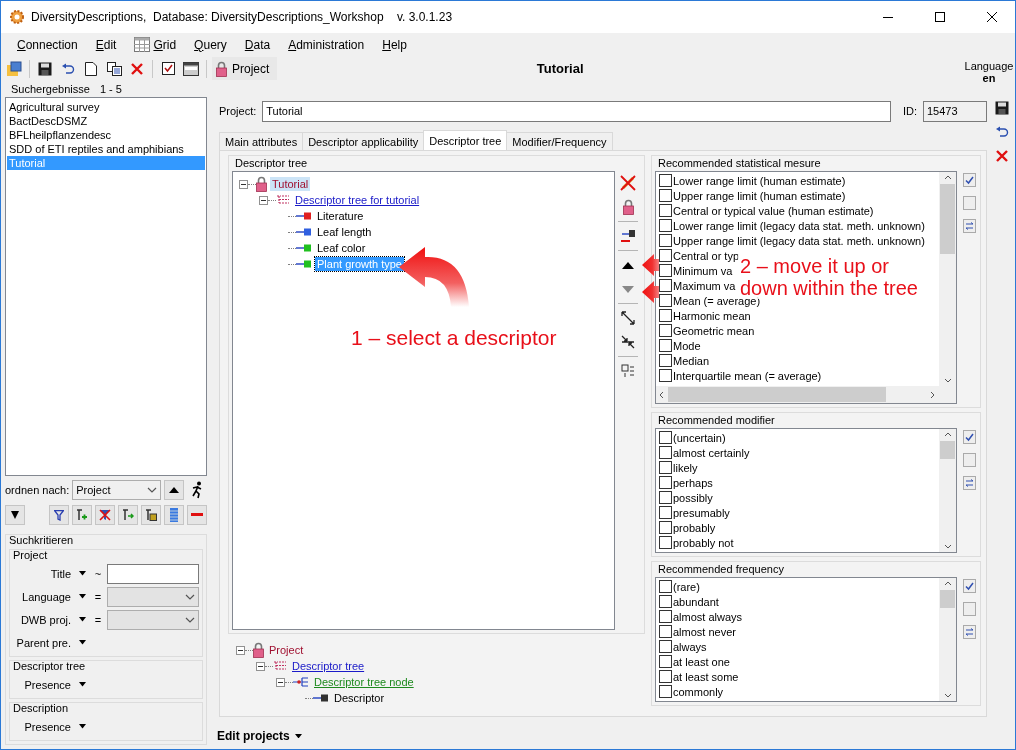 The image size is (1016, 750). What do you see at coordinates (706, 676) in the screenshot?
I see `checkbox-label: at least some` at bounding box center [706, 676].